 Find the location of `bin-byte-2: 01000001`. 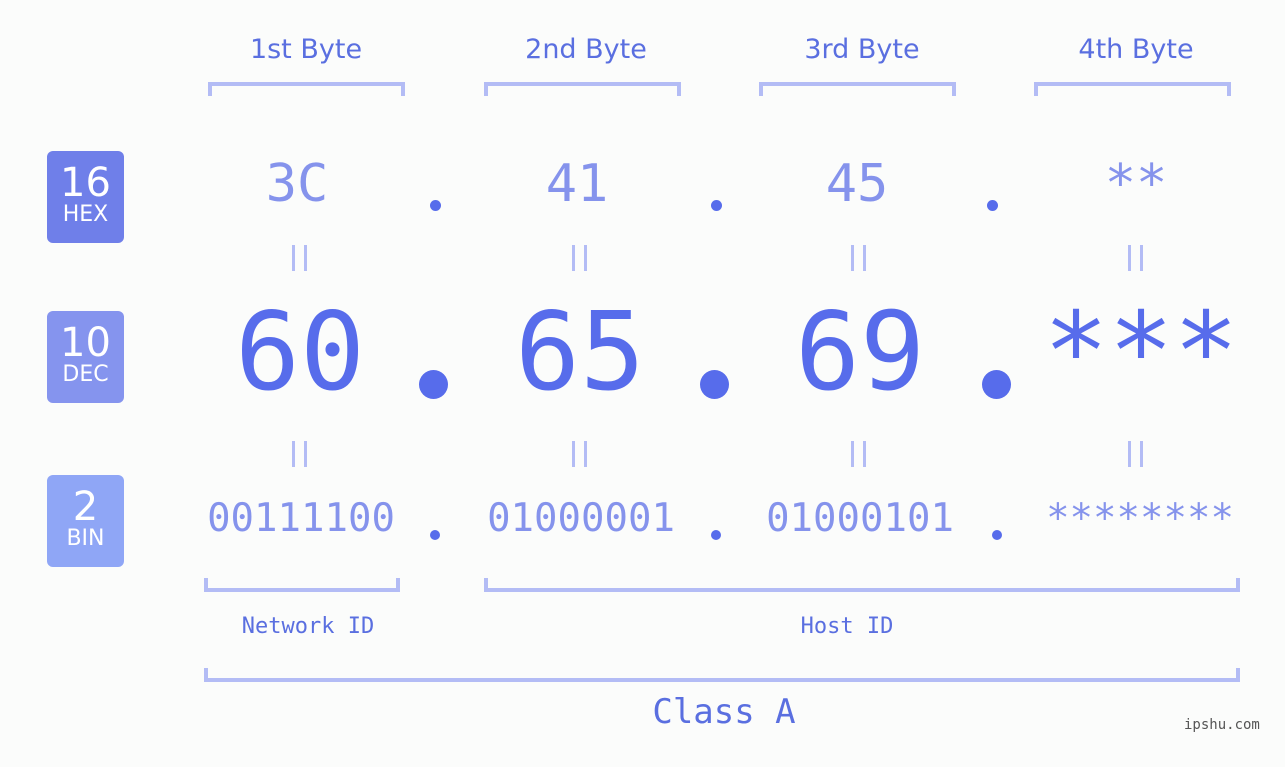

bin-byte-2: 01000001 is located at coordinates (581, 518).